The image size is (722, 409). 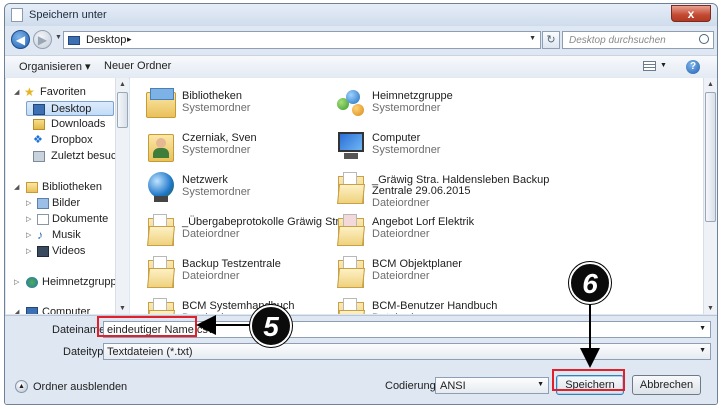 I want to click on sidebar-item-recent: Zuletzt besucht, so click(x=70, y=156).